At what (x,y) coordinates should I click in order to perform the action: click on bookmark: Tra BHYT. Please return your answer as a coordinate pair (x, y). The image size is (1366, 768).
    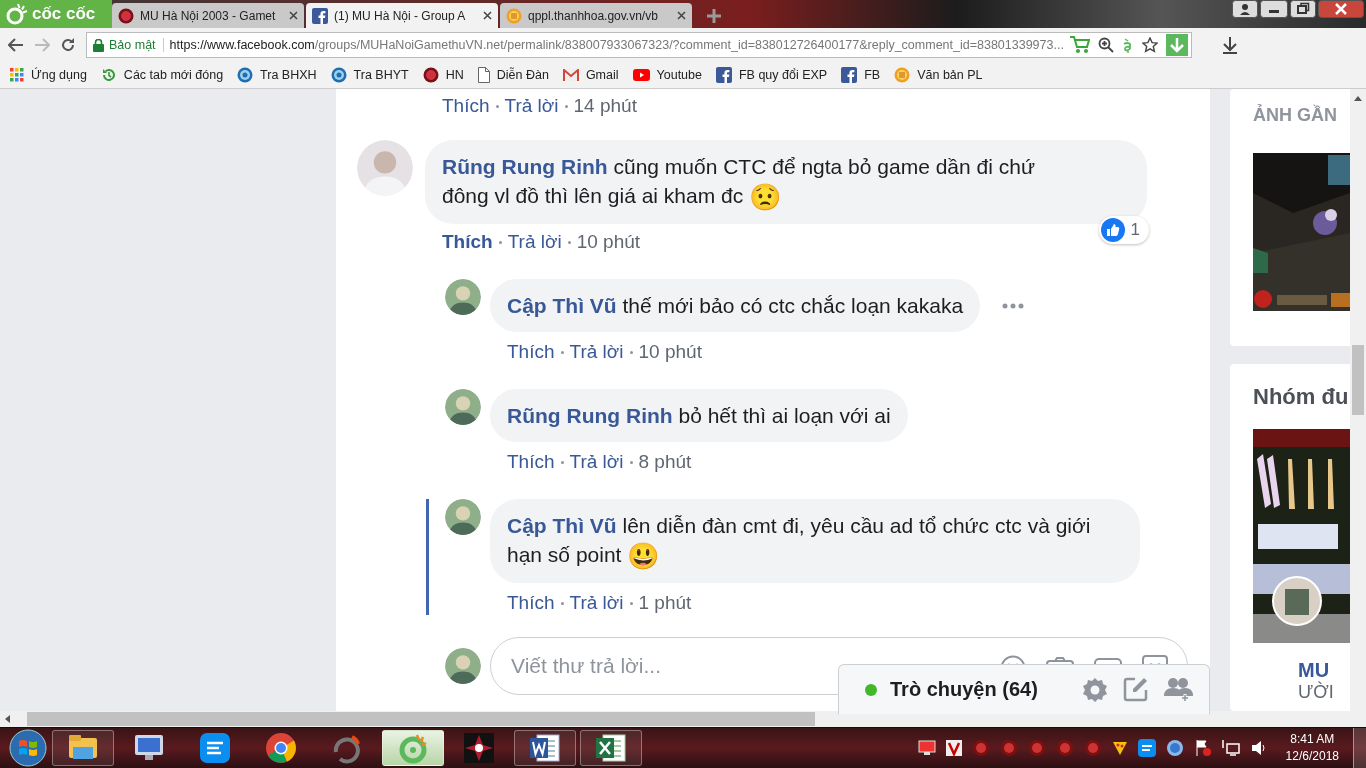
    Looking at the image, I should click on (369, 75).